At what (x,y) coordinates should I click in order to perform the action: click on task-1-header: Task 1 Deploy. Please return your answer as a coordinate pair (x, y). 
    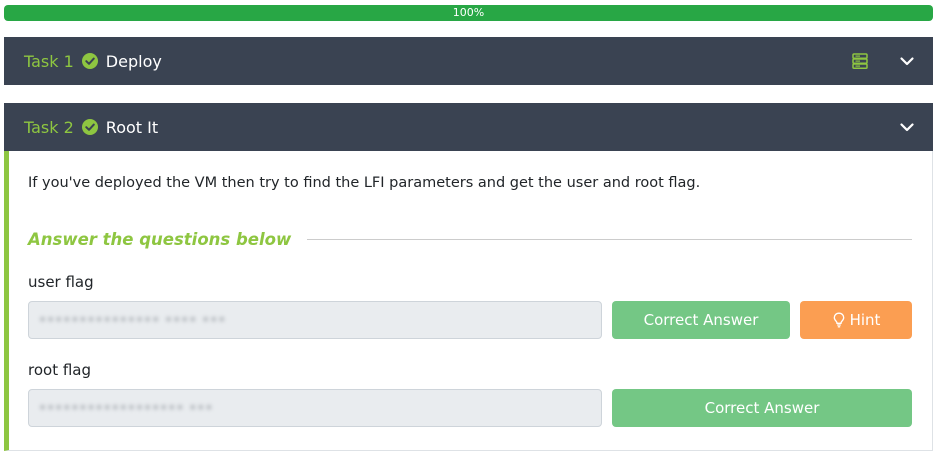
    Looking at the image, I should click on (468, 61).